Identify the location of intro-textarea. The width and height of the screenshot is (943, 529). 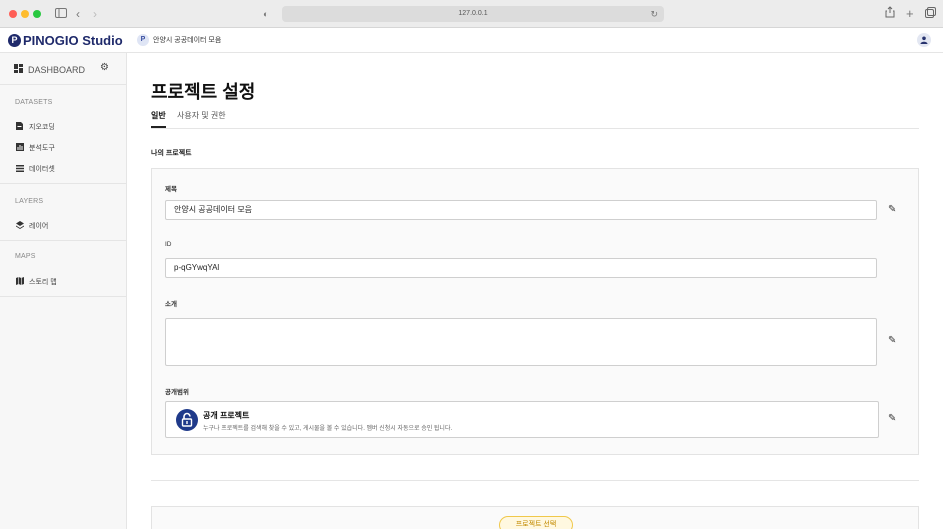
(521, 342).